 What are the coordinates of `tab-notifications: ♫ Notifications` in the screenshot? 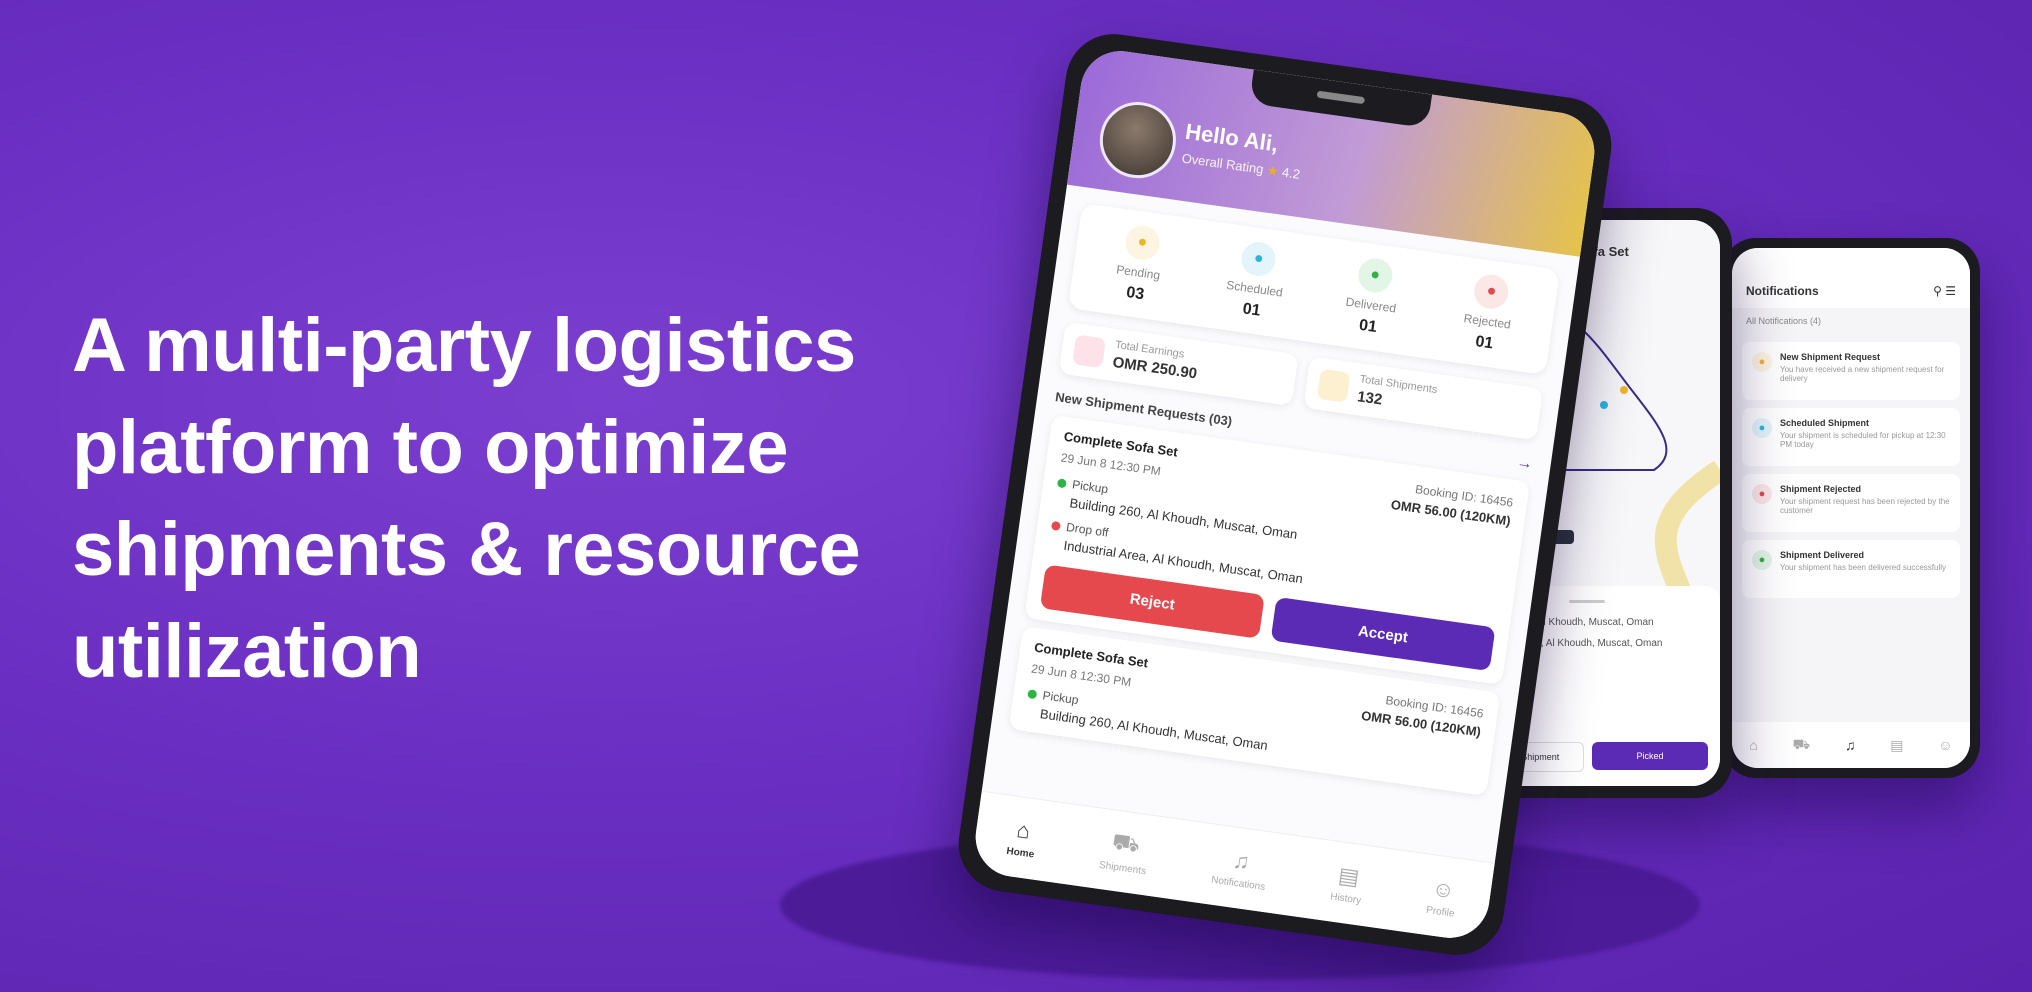 It's located at (1240, 868).